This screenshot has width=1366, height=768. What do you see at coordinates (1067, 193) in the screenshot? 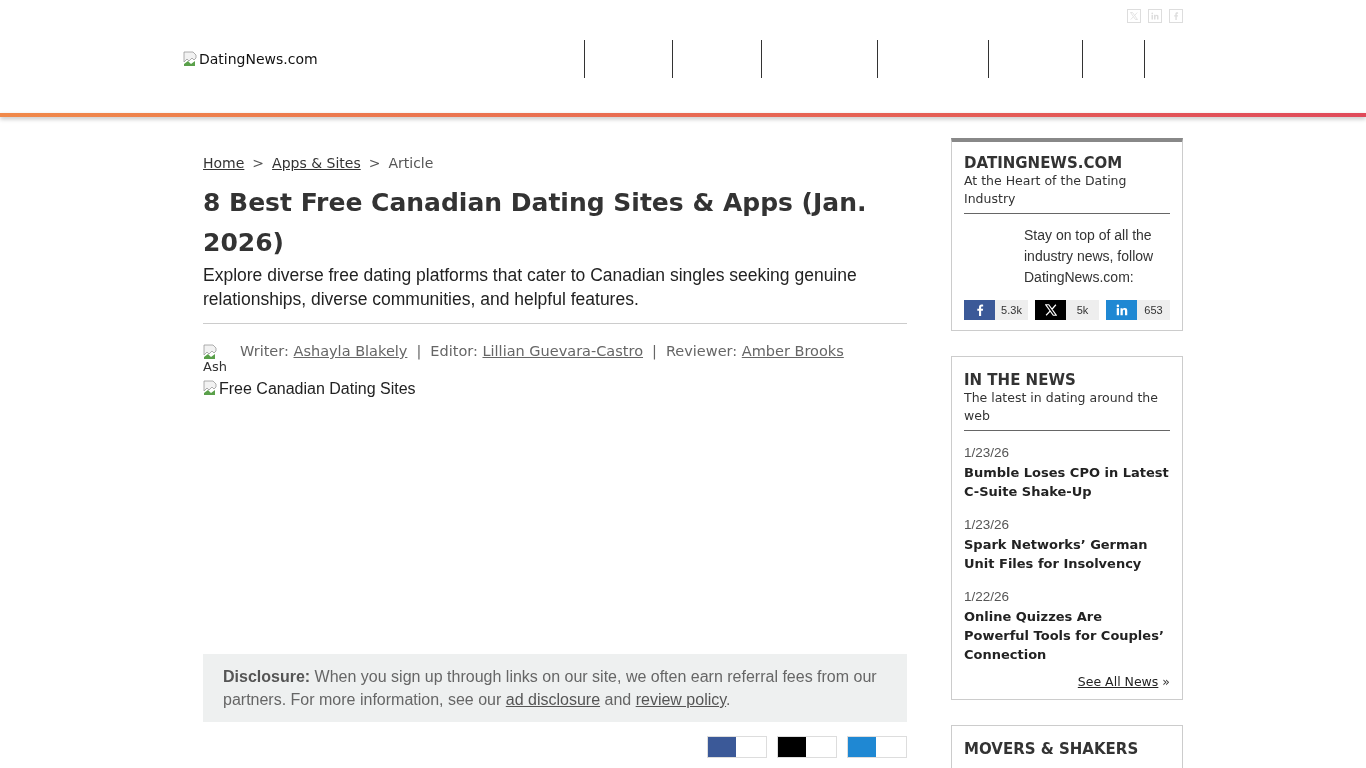
I see `card-tagline: At the Heart of the Dating Industry` at bounding box center [1067, 193].